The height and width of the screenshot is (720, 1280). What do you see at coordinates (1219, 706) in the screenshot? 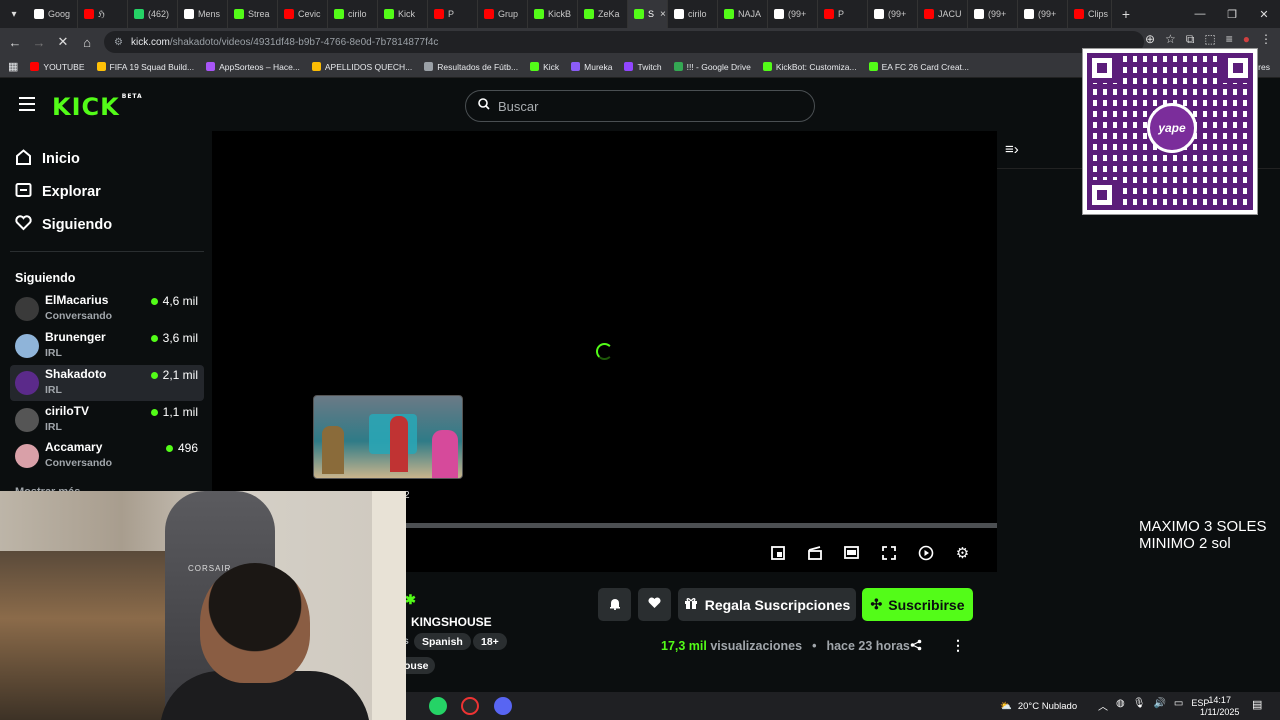
I see `taskbar-clock: 14:17 1/11/2025` at bounding box center [1219, 706].